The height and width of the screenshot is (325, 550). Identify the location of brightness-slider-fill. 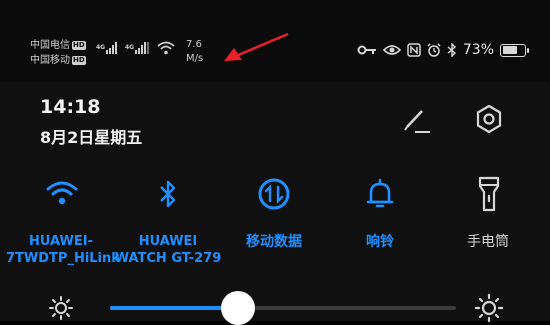
(174, 308).